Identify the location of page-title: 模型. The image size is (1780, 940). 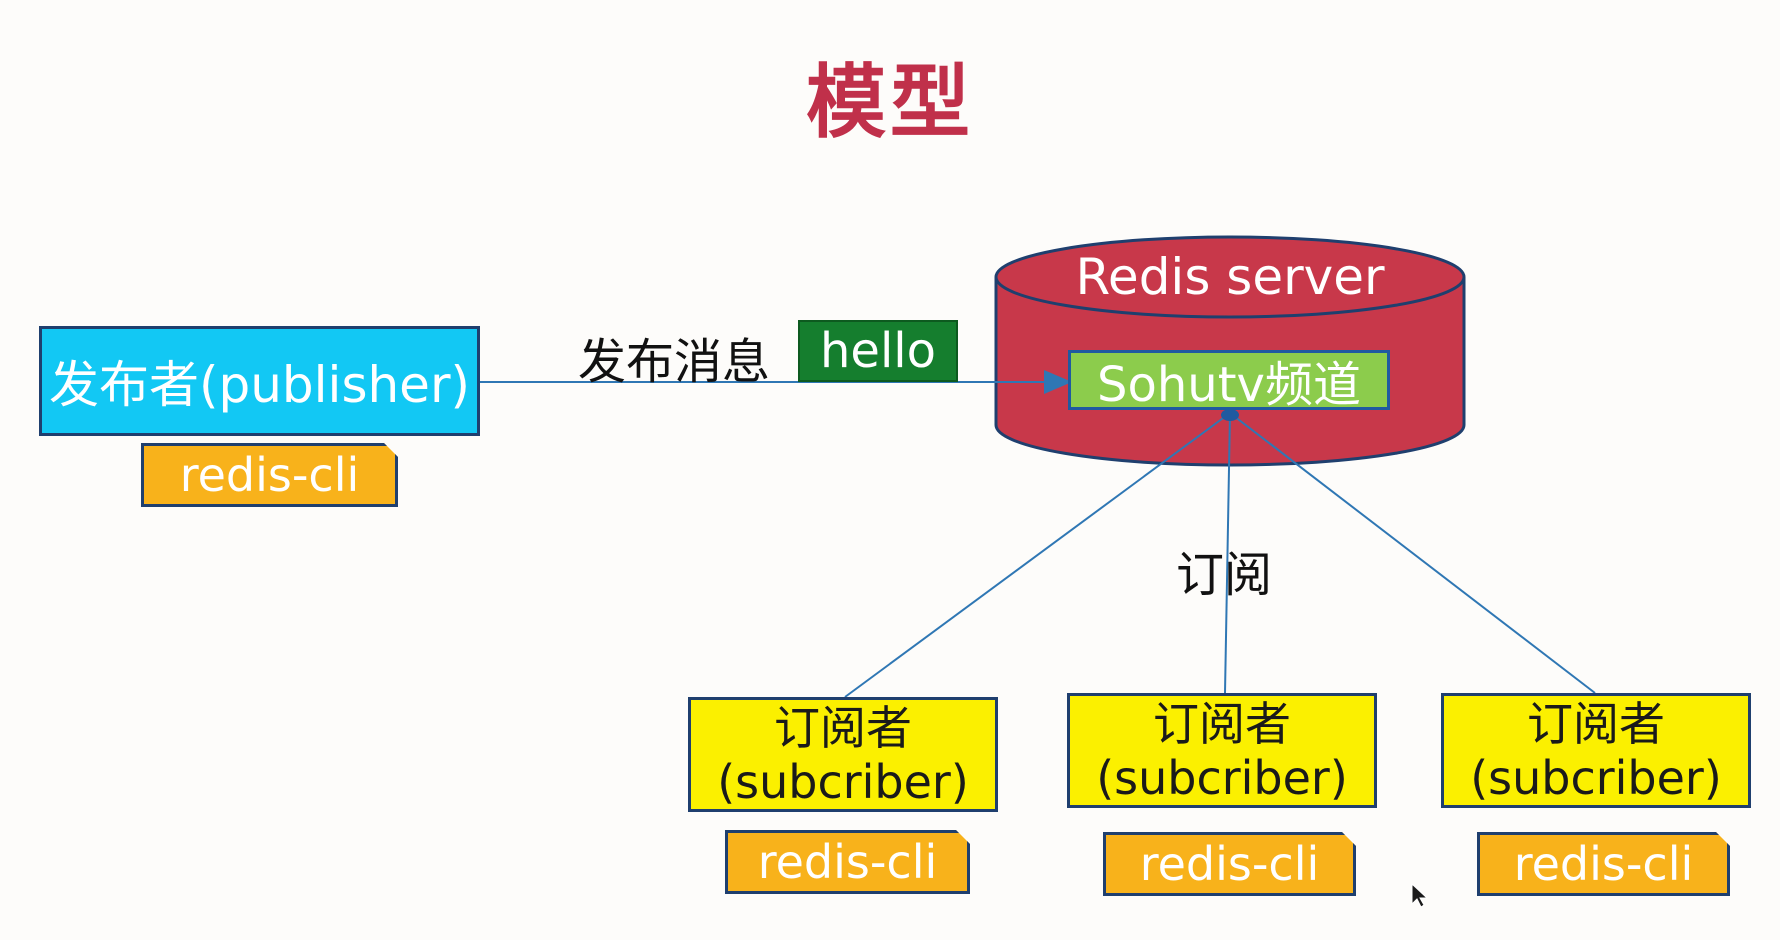
(890, 102).